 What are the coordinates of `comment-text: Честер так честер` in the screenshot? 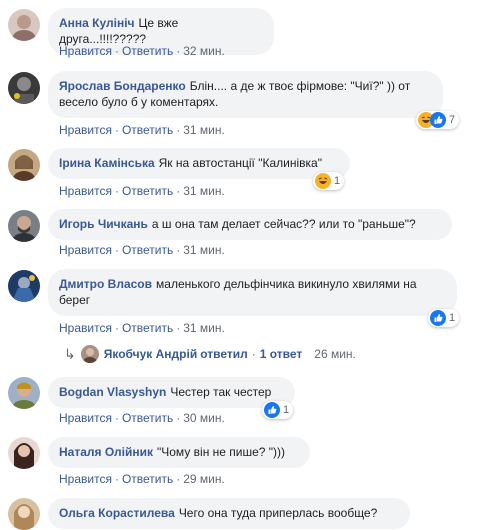 It's located at (221, 392).